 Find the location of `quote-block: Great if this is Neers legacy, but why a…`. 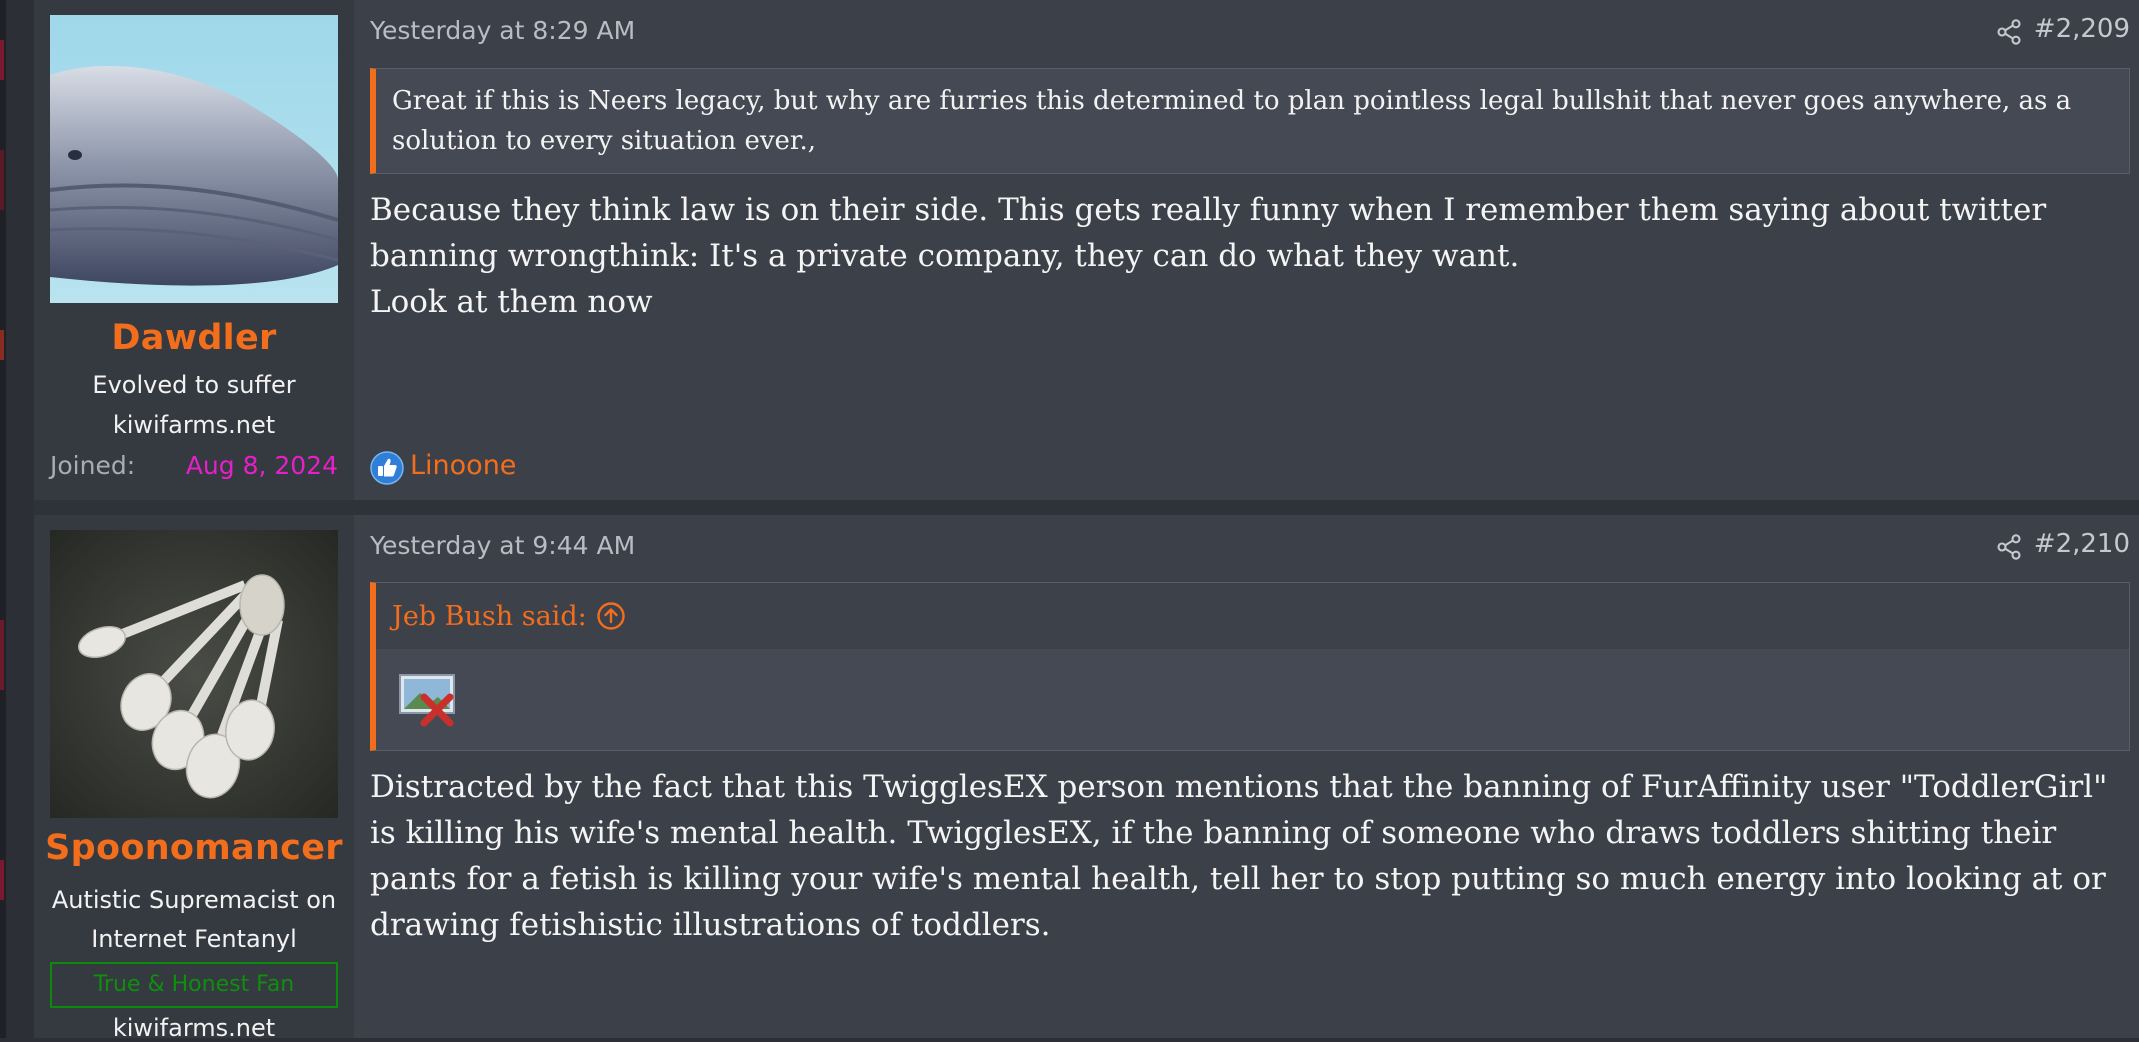

quote-block: Great if this is Neers legacy, but why a… is located at coordinates (1250, 121).